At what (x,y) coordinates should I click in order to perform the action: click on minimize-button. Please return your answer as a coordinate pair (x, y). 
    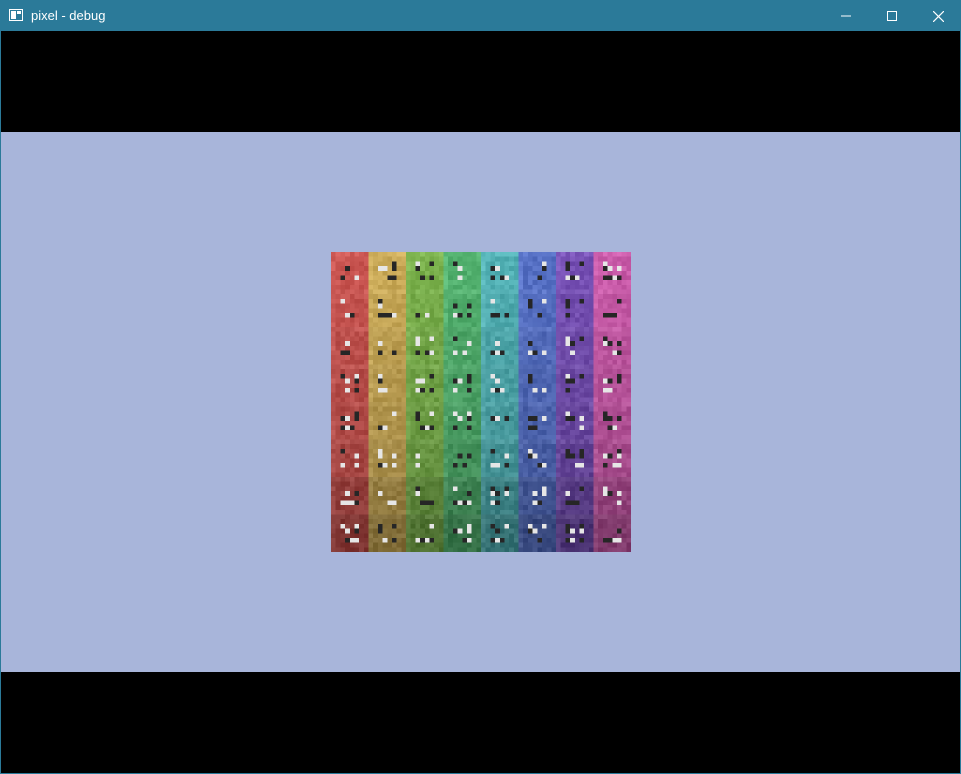
    Looking at the image, I should click on (846, 16).